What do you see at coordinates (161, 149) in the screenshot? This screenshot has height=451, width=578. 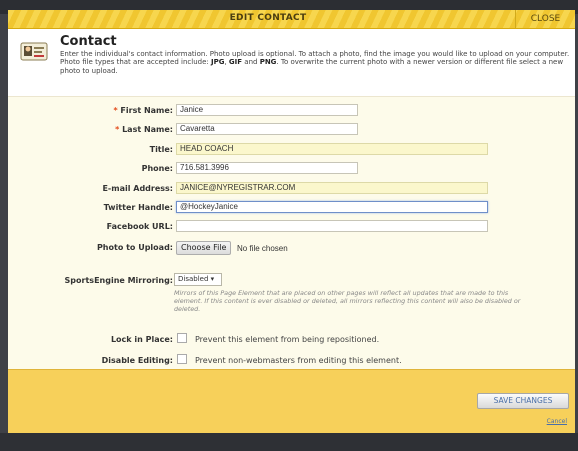 I see `title-label: Title:` at bounding box center [161, 149].